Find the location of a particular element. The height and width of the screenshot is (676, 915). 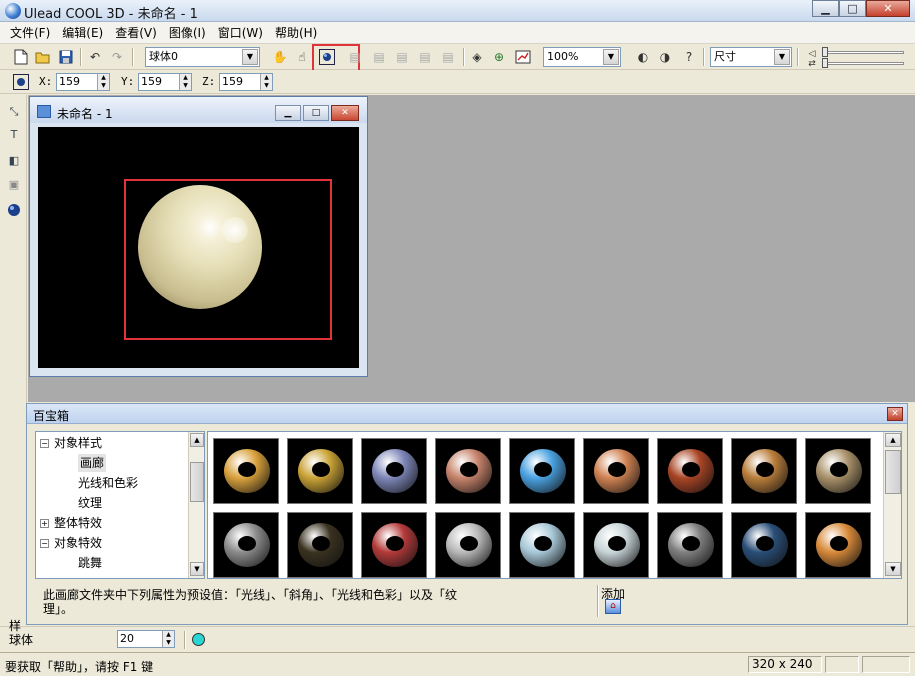

gallery-thumbnail-silver-swirl is located at coordinates (468, 545).